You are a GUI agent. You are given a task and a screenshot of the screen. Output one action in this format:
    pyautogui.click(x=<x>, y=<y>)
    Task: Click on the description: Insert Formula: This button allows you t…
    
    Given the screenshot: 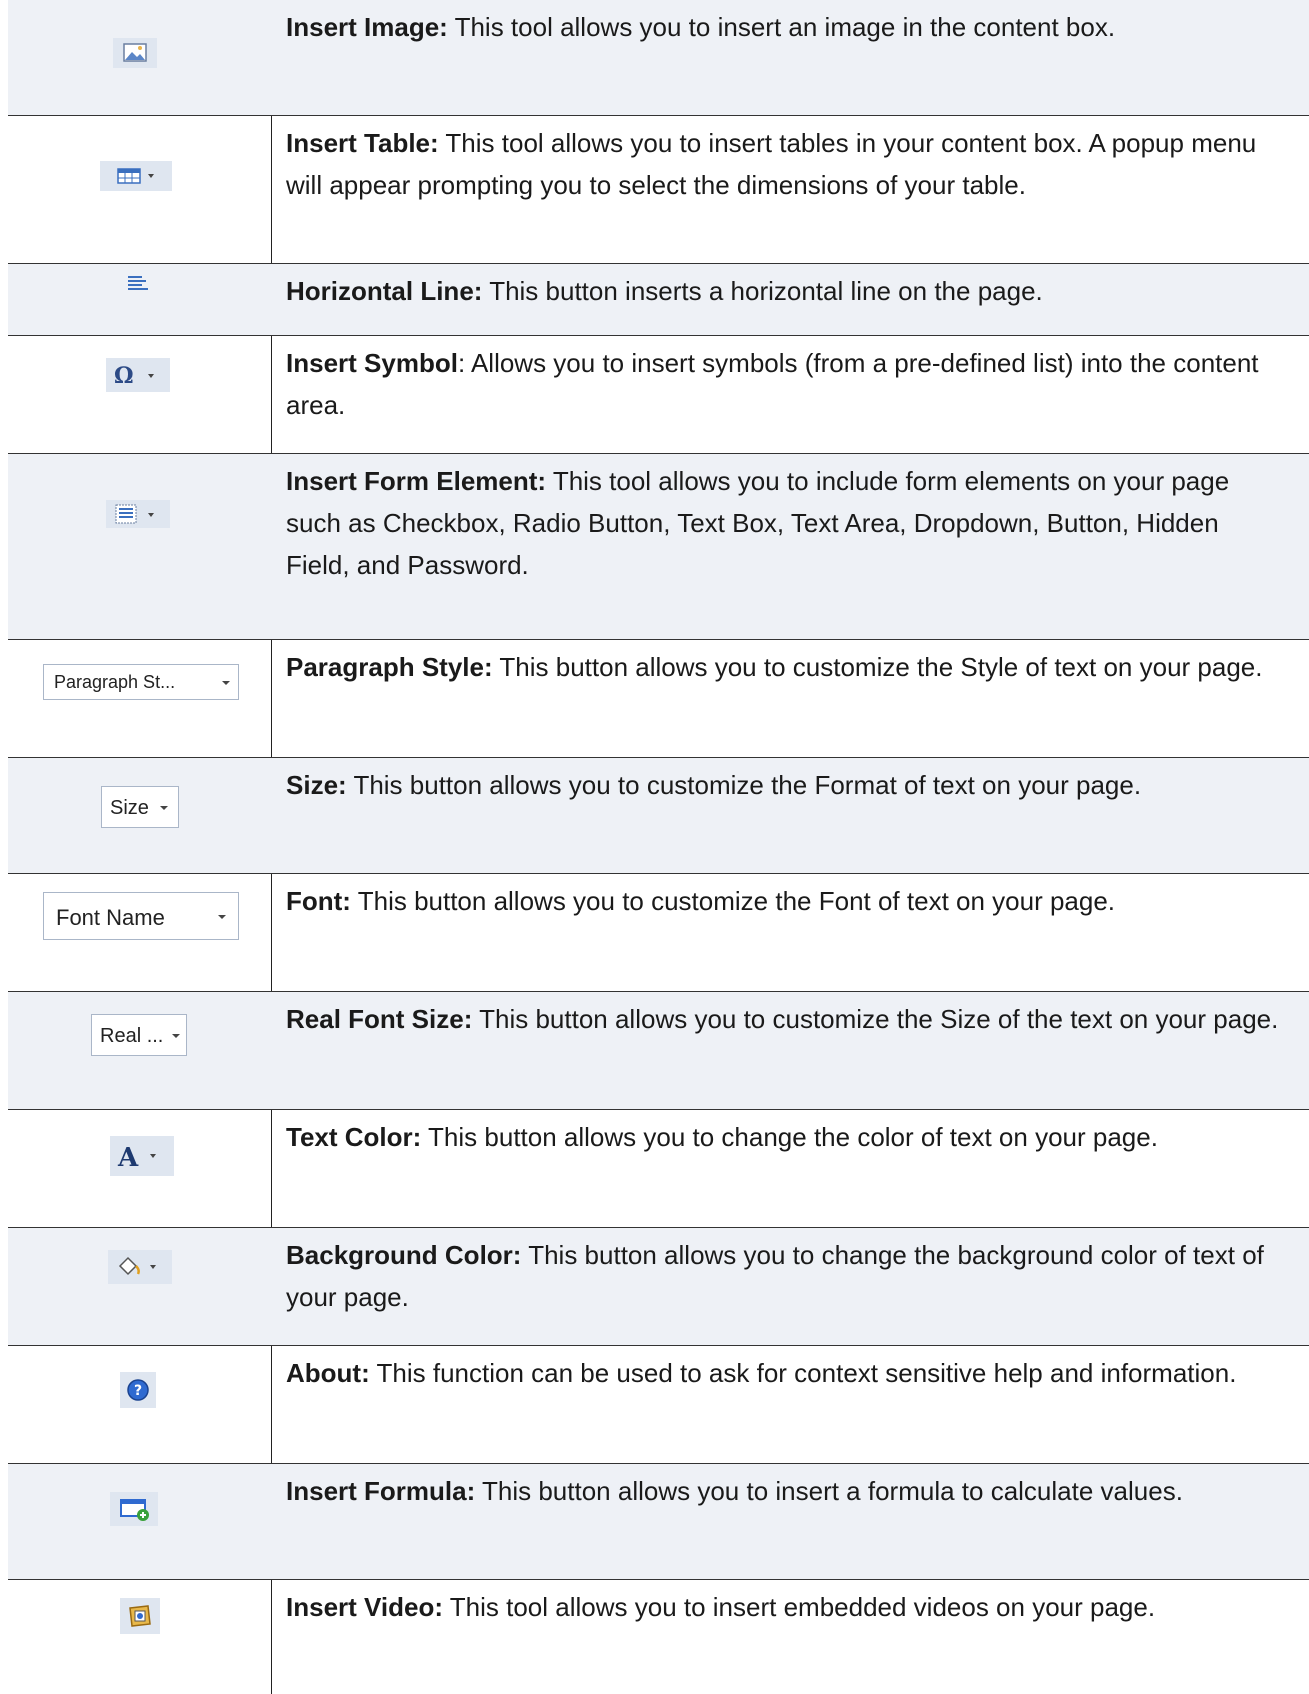 What is the action you would take?
    pyautogui.click(x=787, y=1491)
    